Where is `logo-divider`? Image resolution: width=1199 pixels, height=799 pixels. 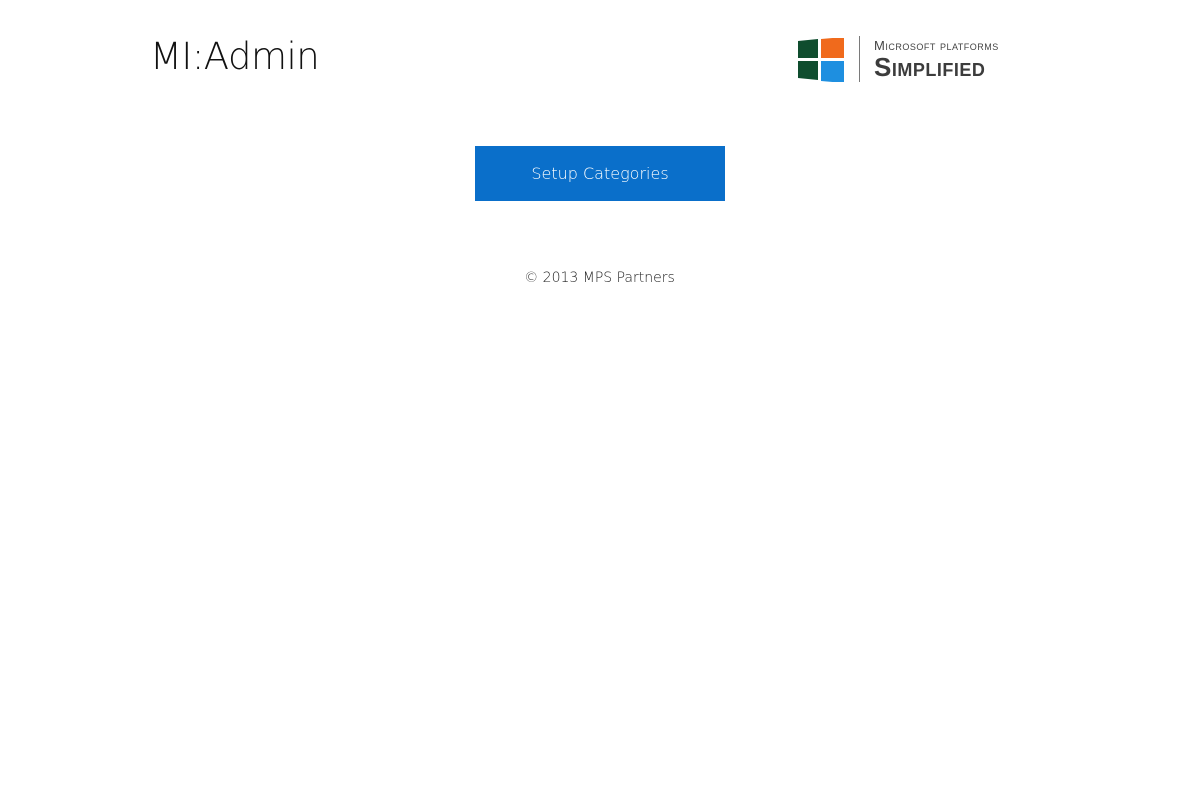
logo-divider is located at coordinates (859, 59).